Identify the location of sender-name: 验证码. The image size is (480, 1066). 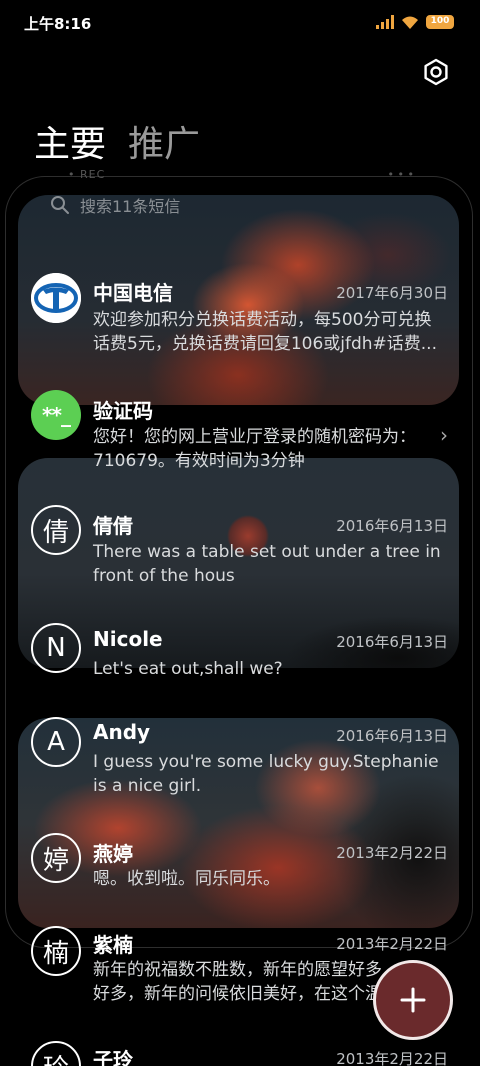
(123, 411).